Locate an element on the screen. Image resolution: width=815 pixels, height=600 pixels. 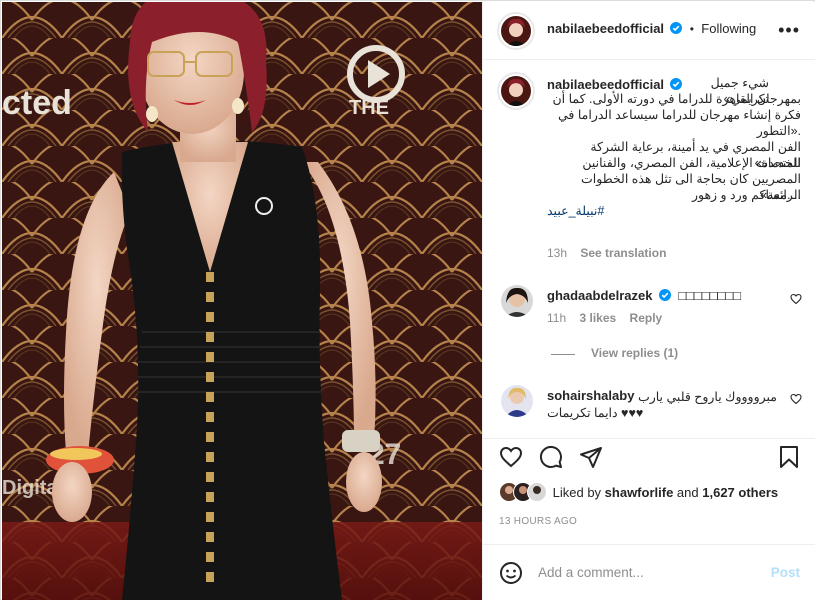
caption-hashtag: #نبيلة_عبيد is located at coordinates (575, 211).